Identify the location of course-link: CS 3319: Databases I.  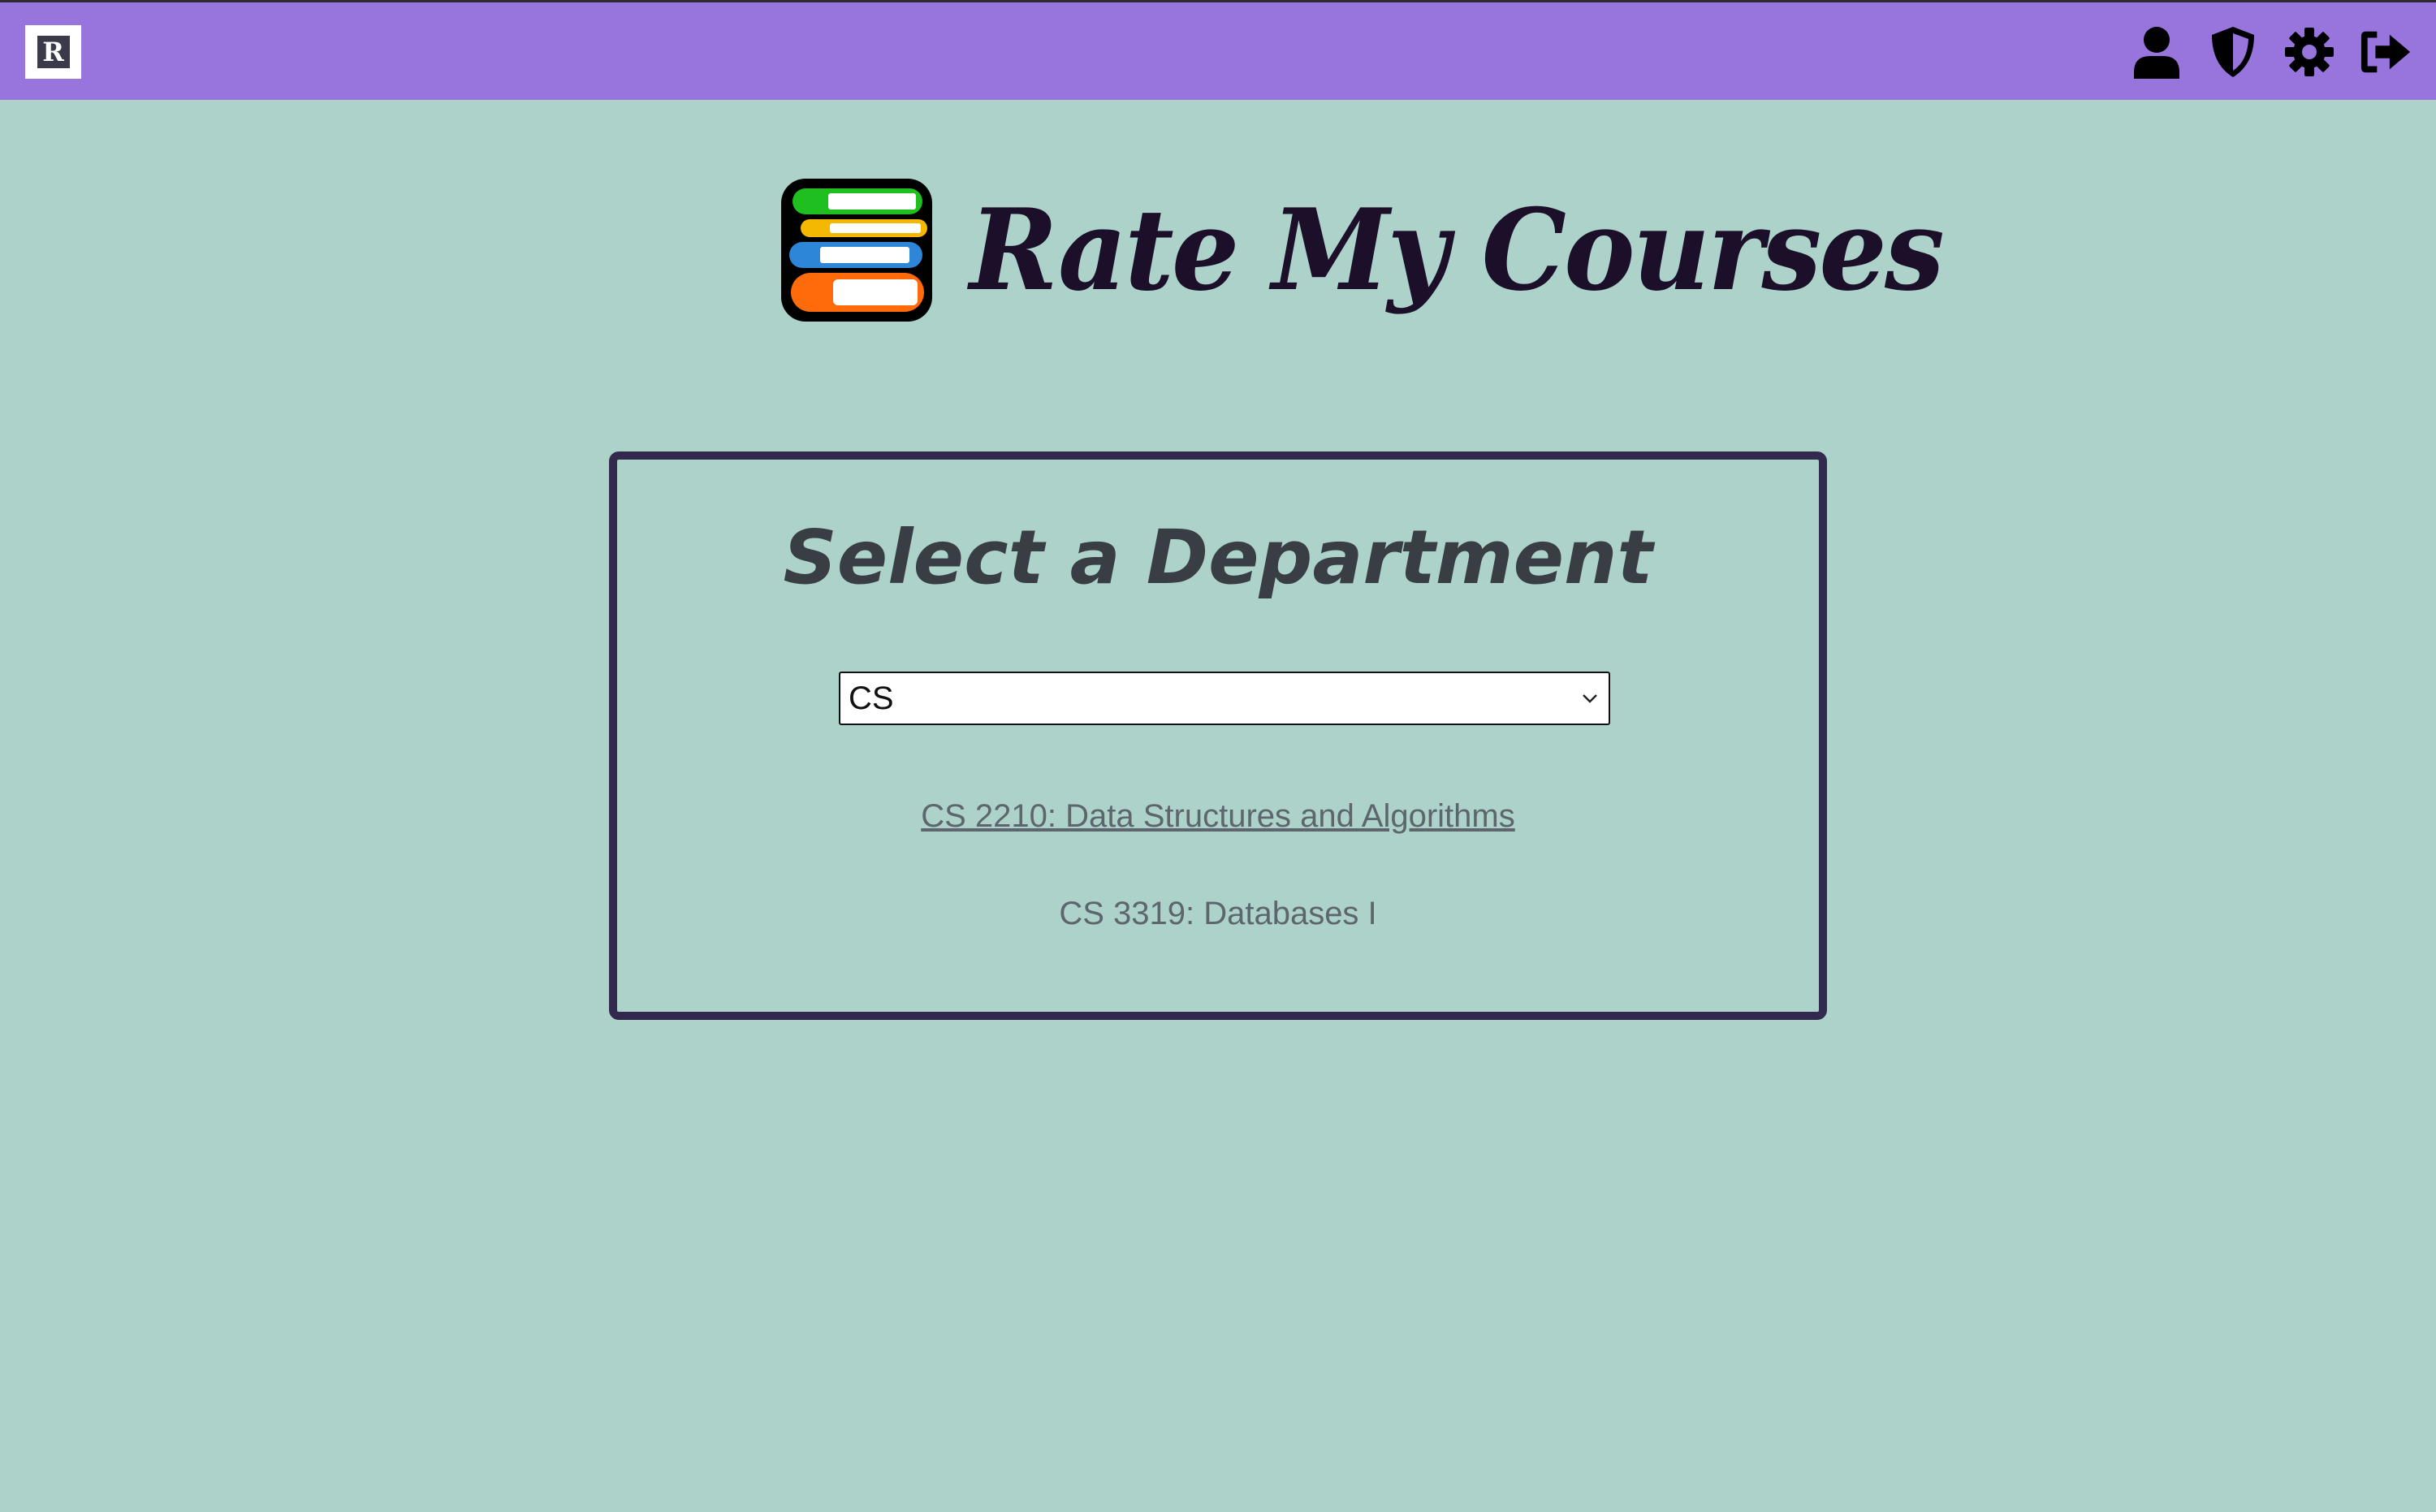
(1218, 914).